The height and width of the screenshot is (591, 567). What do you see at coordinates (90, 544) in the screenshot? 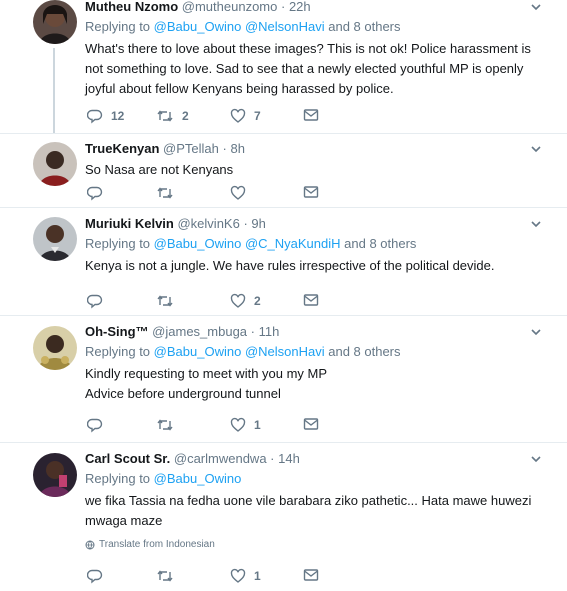
I see `globe-icon` at bounding box center [90, 544].